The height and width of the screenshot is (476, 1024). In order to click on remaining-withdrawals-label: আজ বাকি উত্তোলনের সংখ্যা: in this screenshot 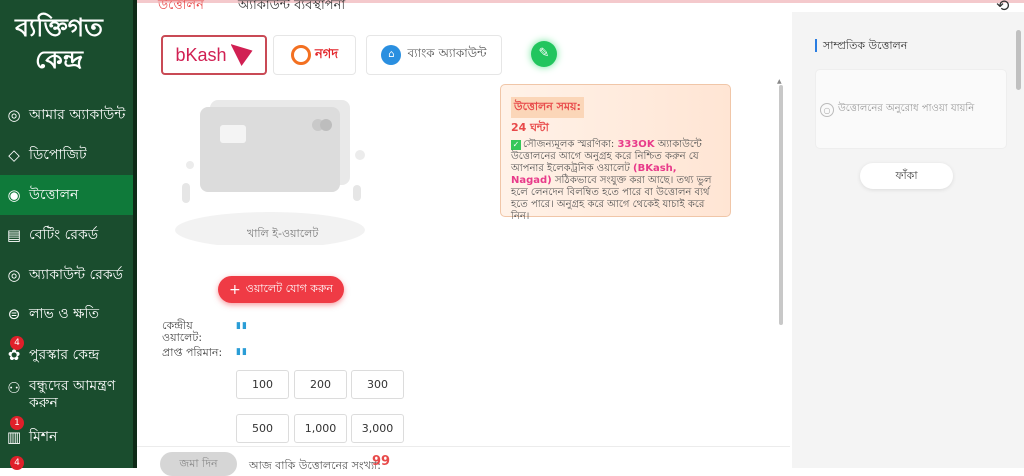, I will do `click(315, 465)`.